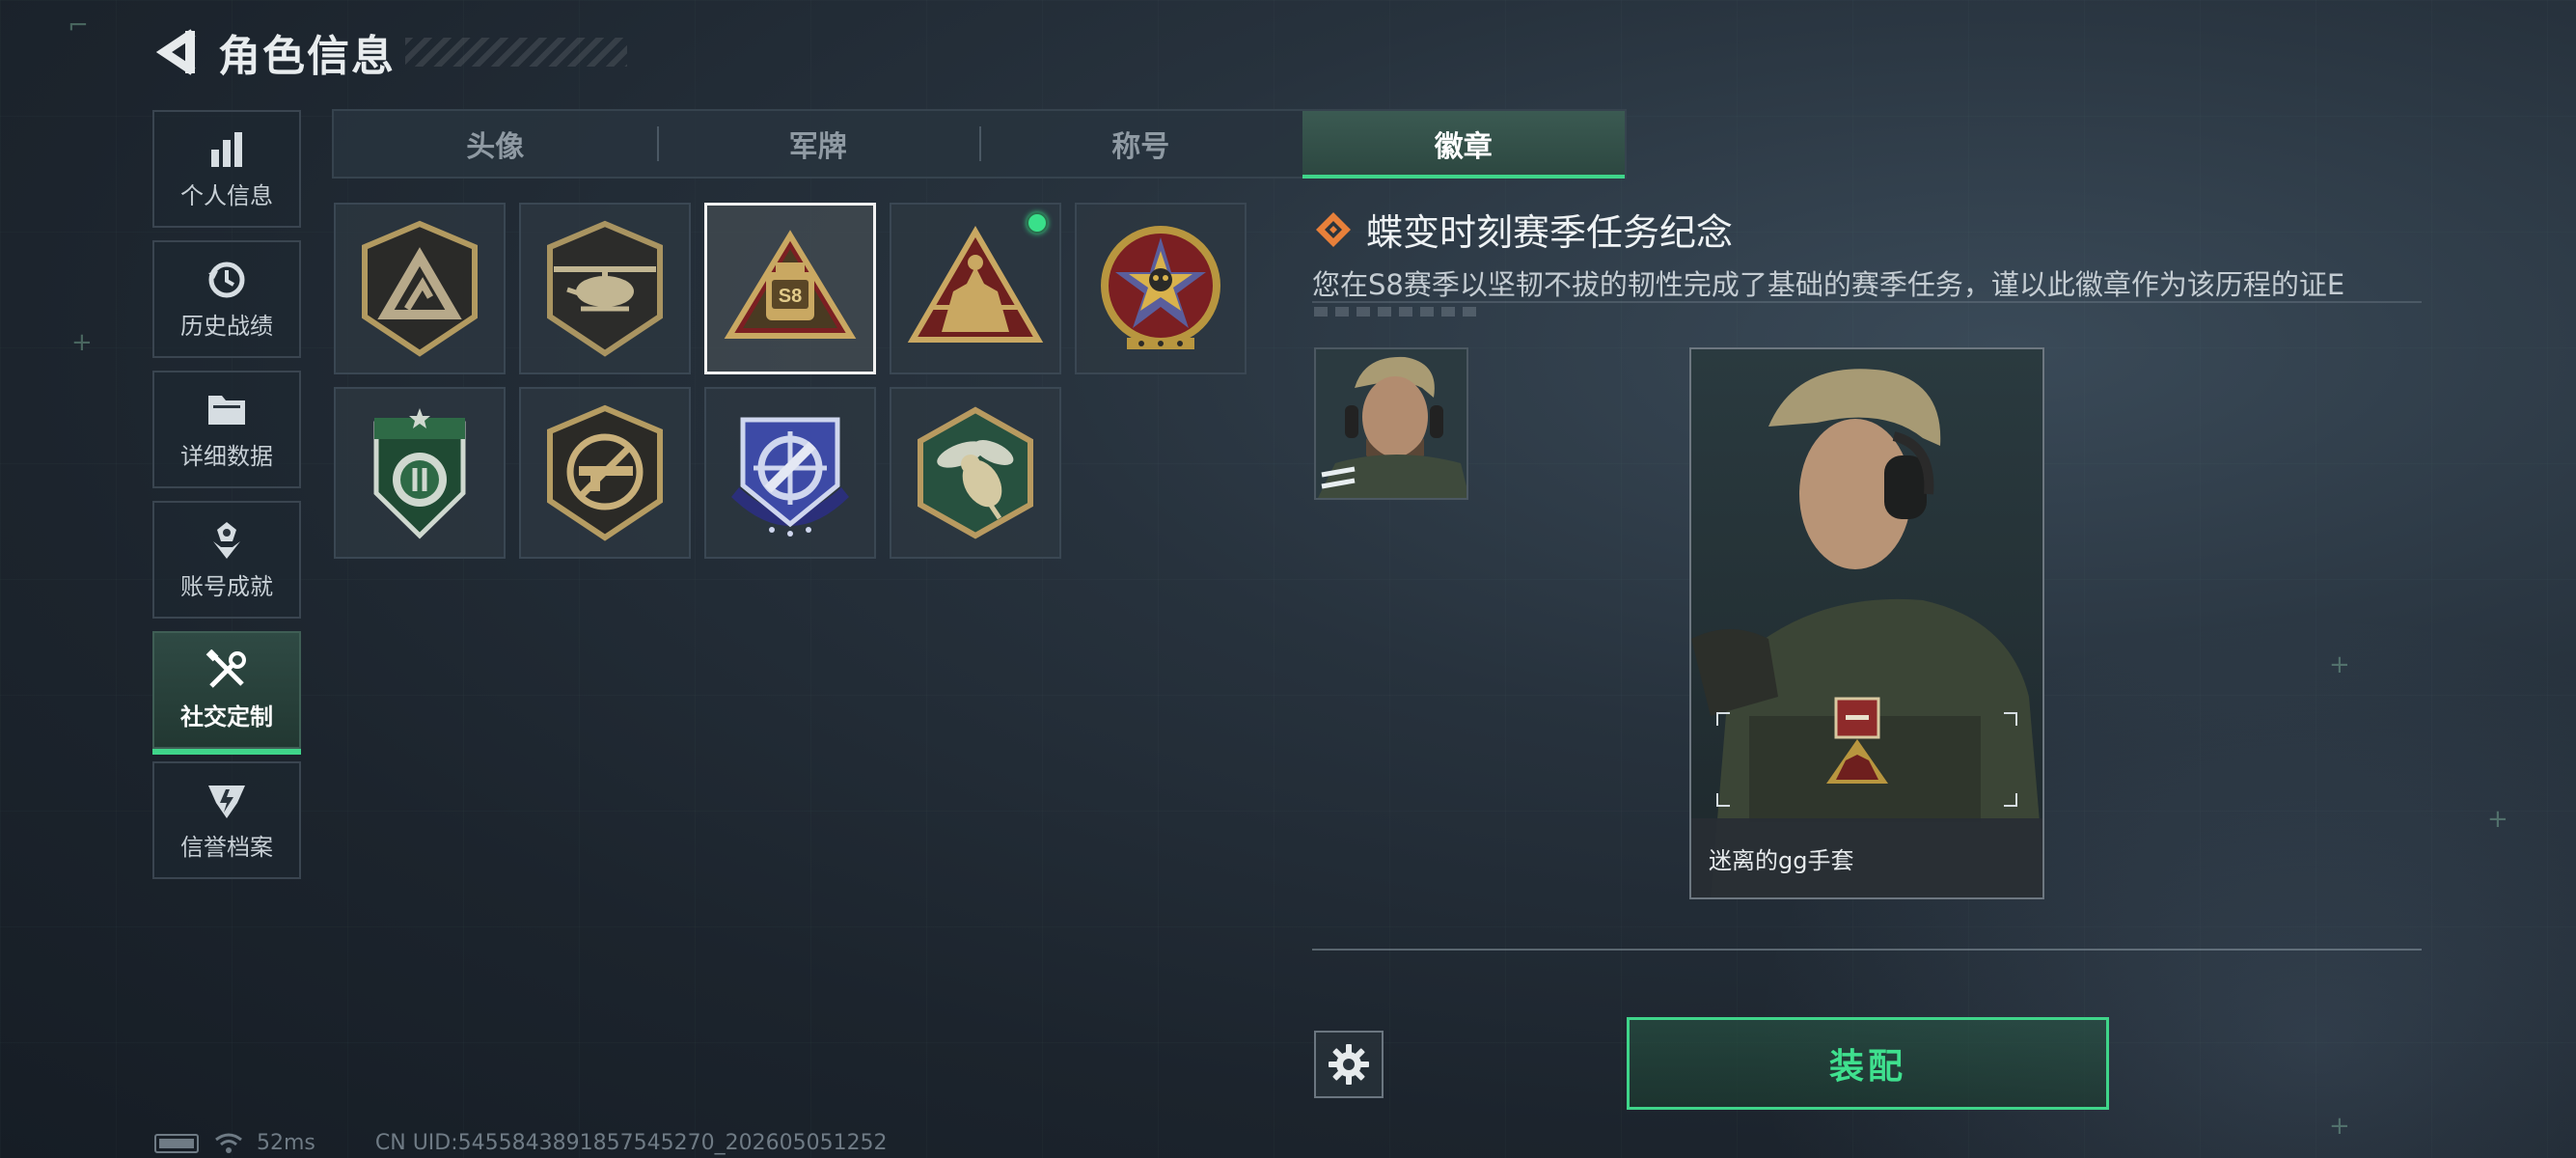  I want to click on corner-decoration: ⌐, so click(79, 26).